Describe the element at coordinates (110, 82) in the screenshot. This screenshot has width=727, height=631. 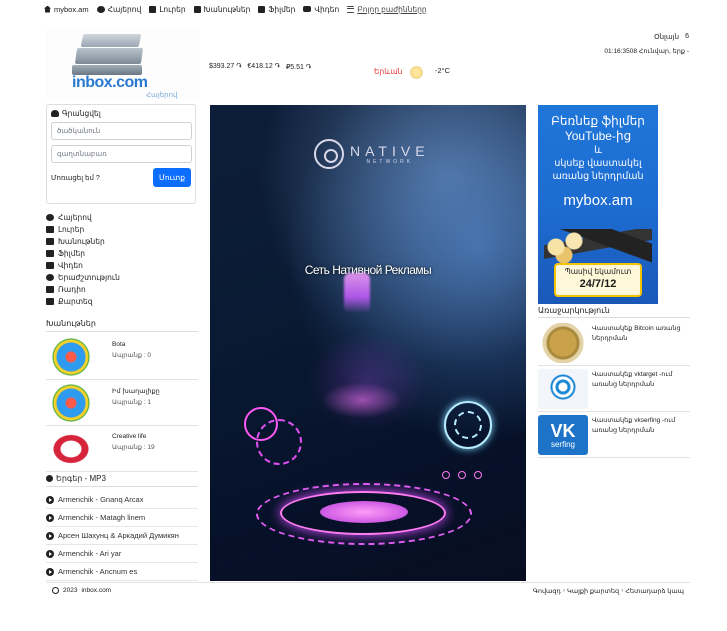
I see `logo-name: inbox.com` at that location.